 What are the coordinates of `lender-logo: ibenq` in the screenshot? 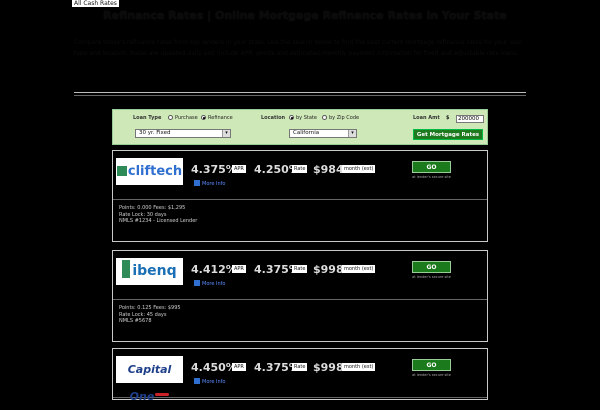 It's located at (149, 271).